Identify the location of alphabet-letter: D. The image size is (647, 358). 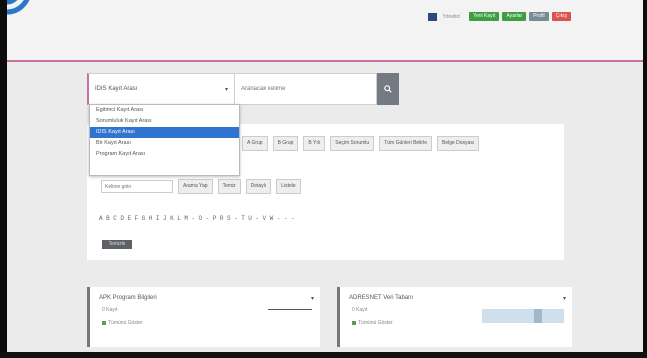
(122, 218).